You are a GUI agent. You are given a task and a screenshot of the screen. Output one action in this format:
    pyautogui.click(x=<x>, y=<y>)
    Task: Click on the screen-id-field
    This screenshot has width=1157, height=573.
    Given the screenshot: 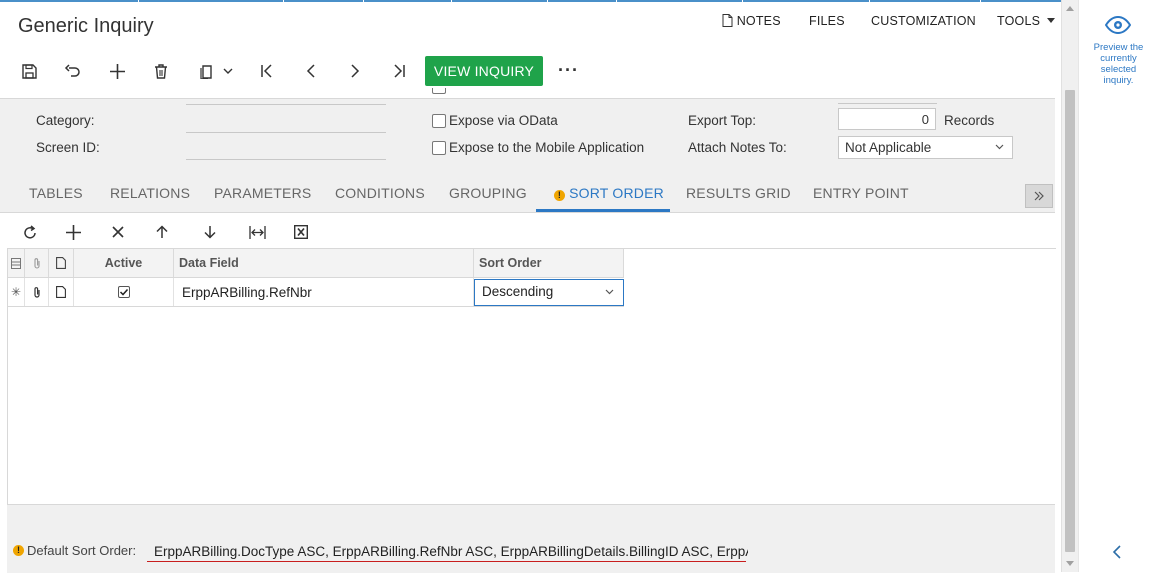 What is the action you would take?
    pyautogui.click(x=286, y=159)
    